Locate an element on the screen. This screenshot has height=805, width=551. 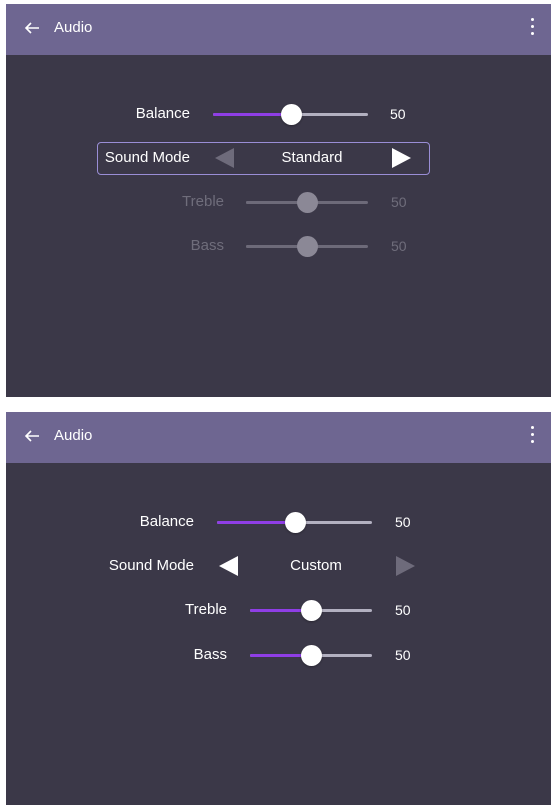
sound-mode-row: Sound Mode Standard is located at coordinates (278, 158).